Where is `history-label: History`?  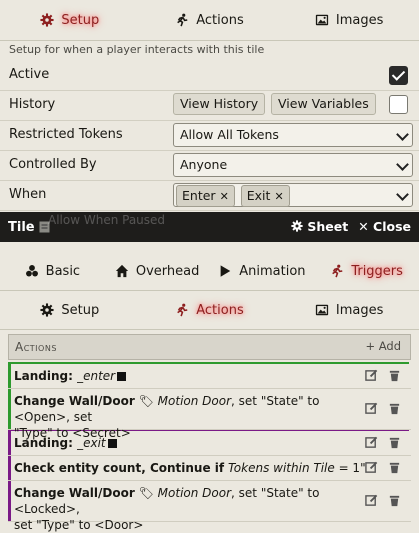 history-label: History is located at coordinates (32, 104).